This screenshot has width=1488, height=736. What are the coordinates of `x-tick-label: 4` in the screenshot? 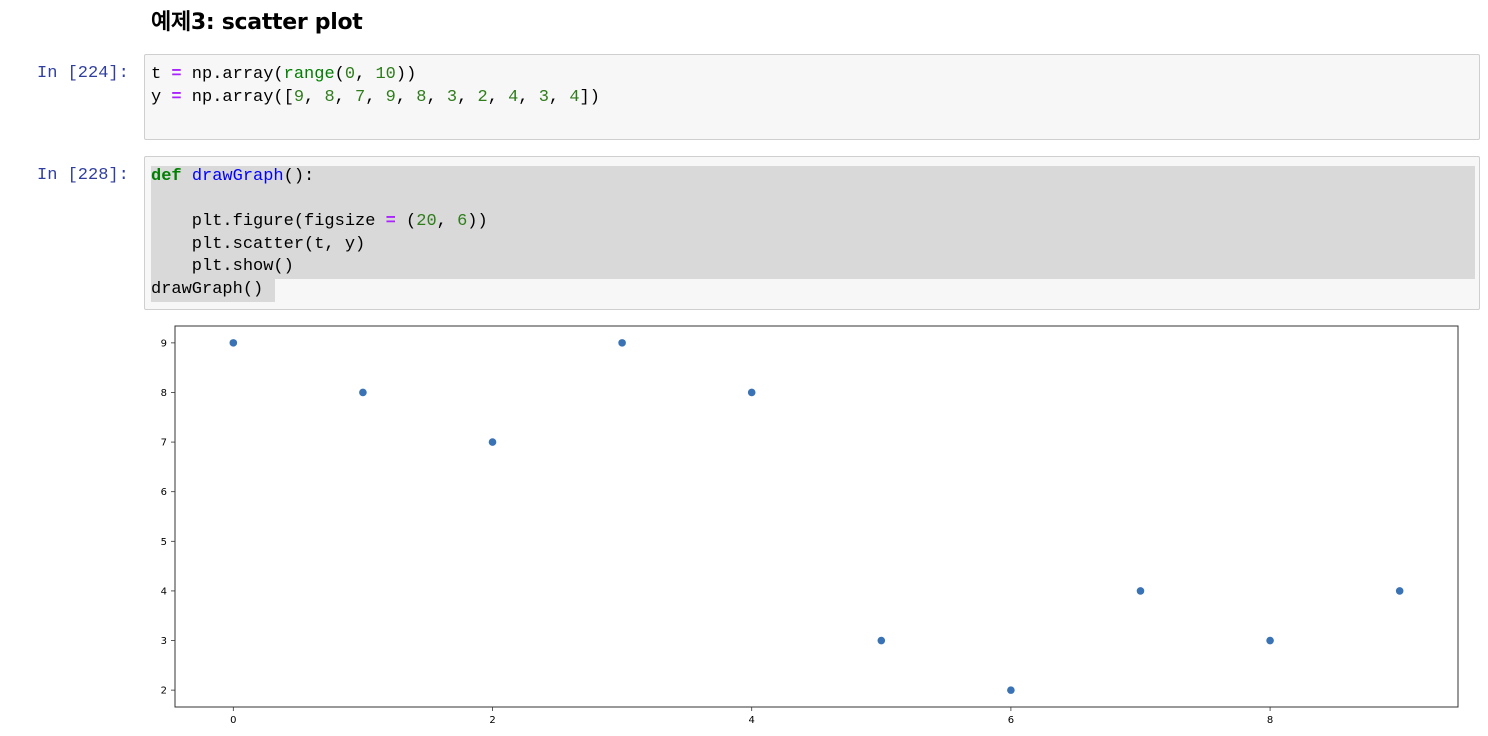 It's located at (752, 720).